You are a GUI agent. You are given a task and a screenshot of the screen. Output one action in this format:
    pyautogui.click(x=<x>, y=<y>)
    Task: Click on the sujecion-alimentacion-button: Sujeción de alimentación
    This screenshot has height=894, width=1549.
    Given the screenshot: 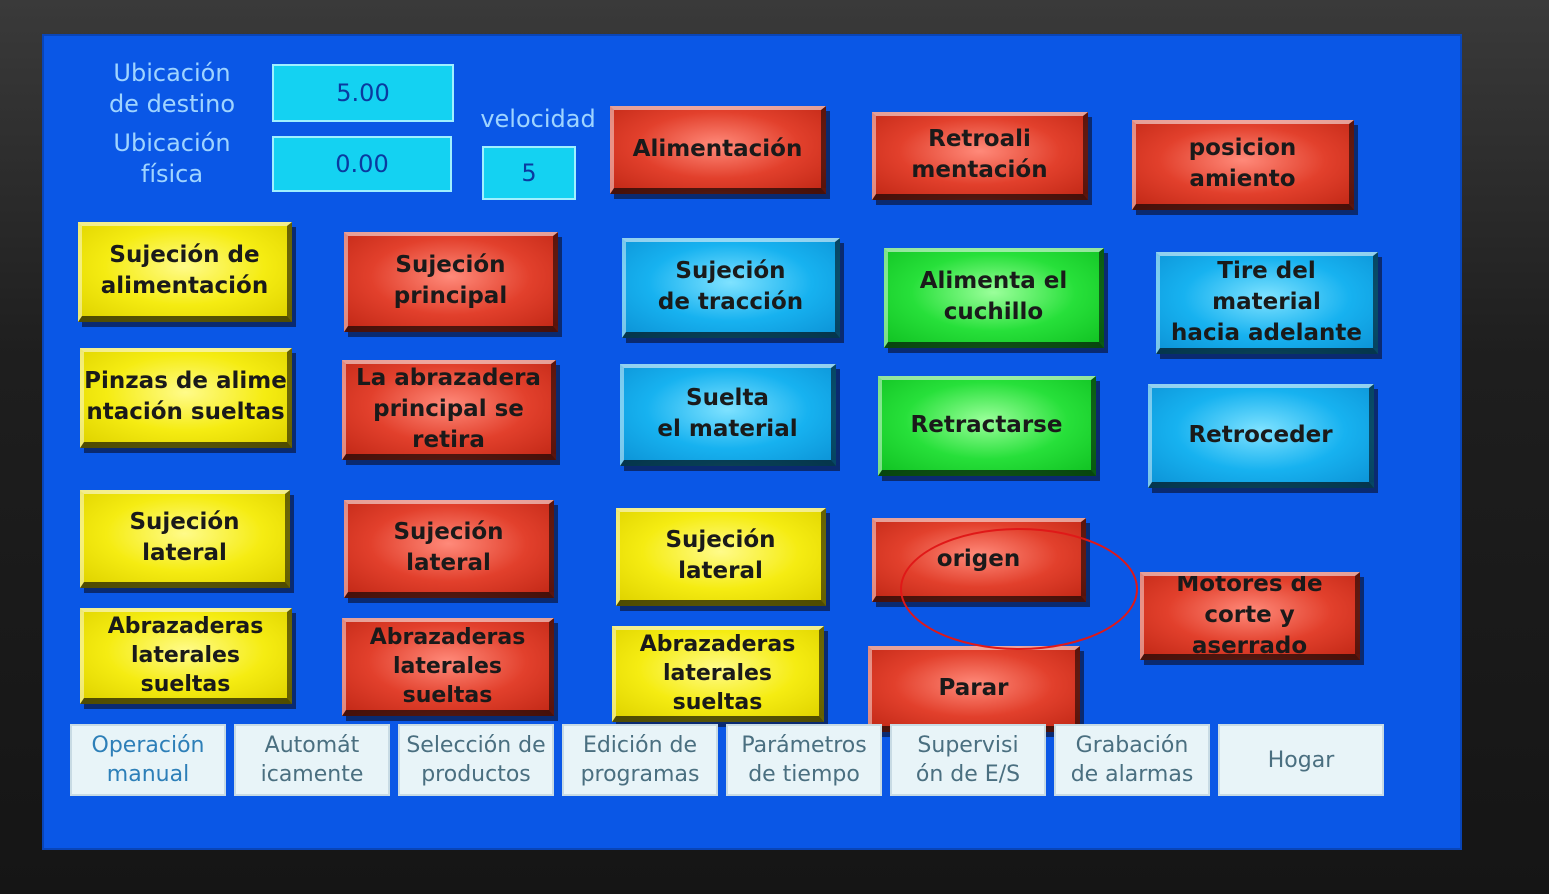 What is the action you would take?
    pyautogui.click(x=185, y=272)
    